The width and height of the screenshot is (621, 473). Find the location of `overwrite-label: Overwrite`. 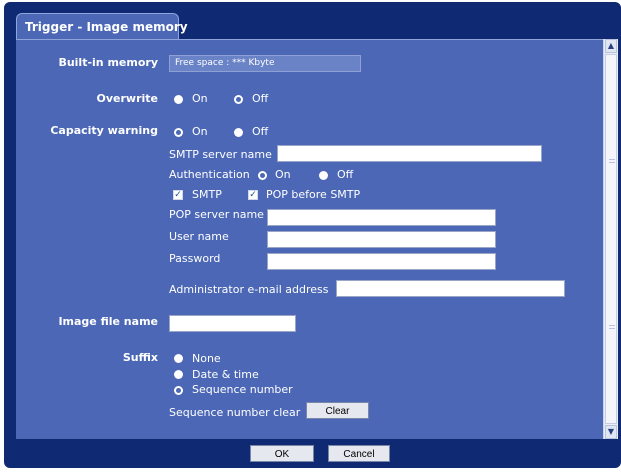

overwrite-label: Overwrite is located at coordinates (127, 98).